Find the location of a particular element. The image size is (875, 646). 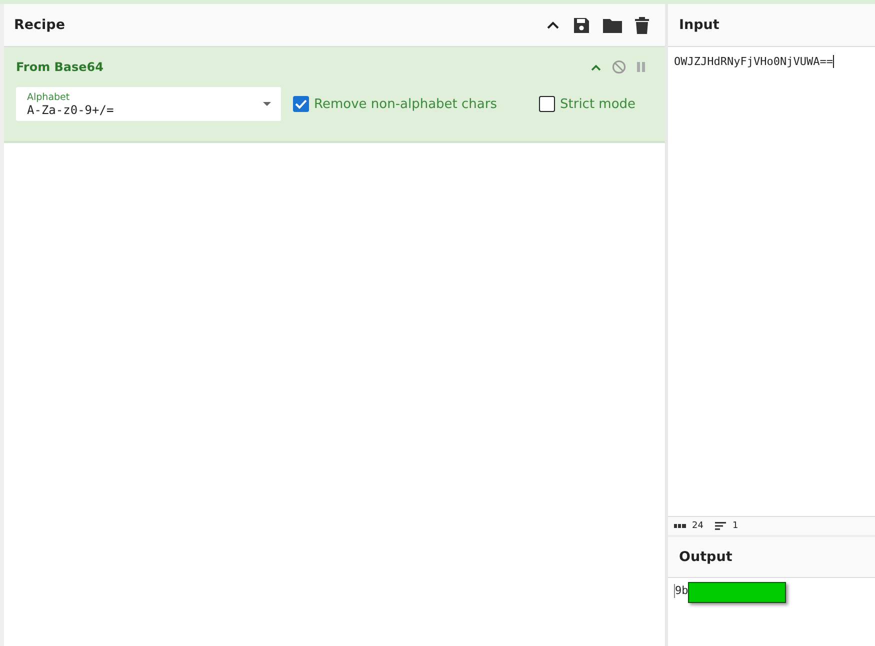

input-text: OWJZJHdRNyFjVHo0NjVUWA== is located at coordinates (753, 61).